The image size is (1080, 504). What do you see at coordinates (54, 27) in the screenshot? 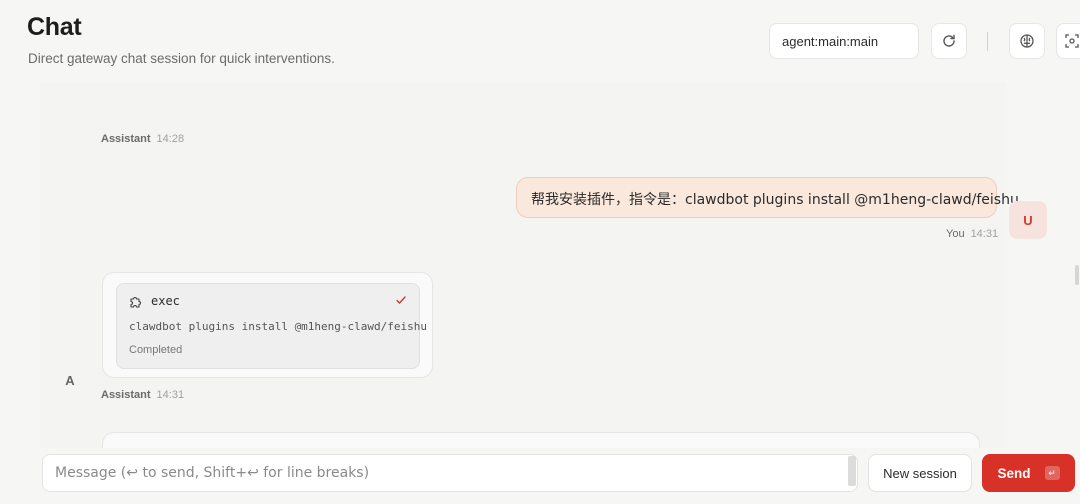
I see `page-title: Chat` at bounding box center [54, 27].